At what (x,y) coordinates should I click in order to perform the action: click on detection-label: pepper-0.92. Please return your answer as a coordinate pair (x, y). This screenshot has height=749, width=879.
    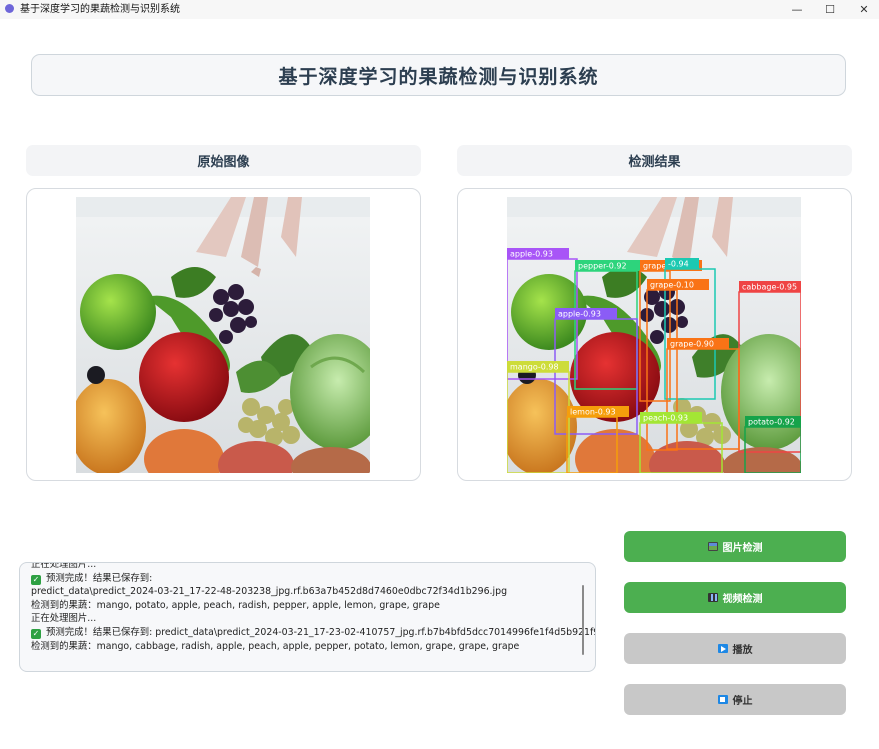
    Looking at the image, I should click on (602, 266).